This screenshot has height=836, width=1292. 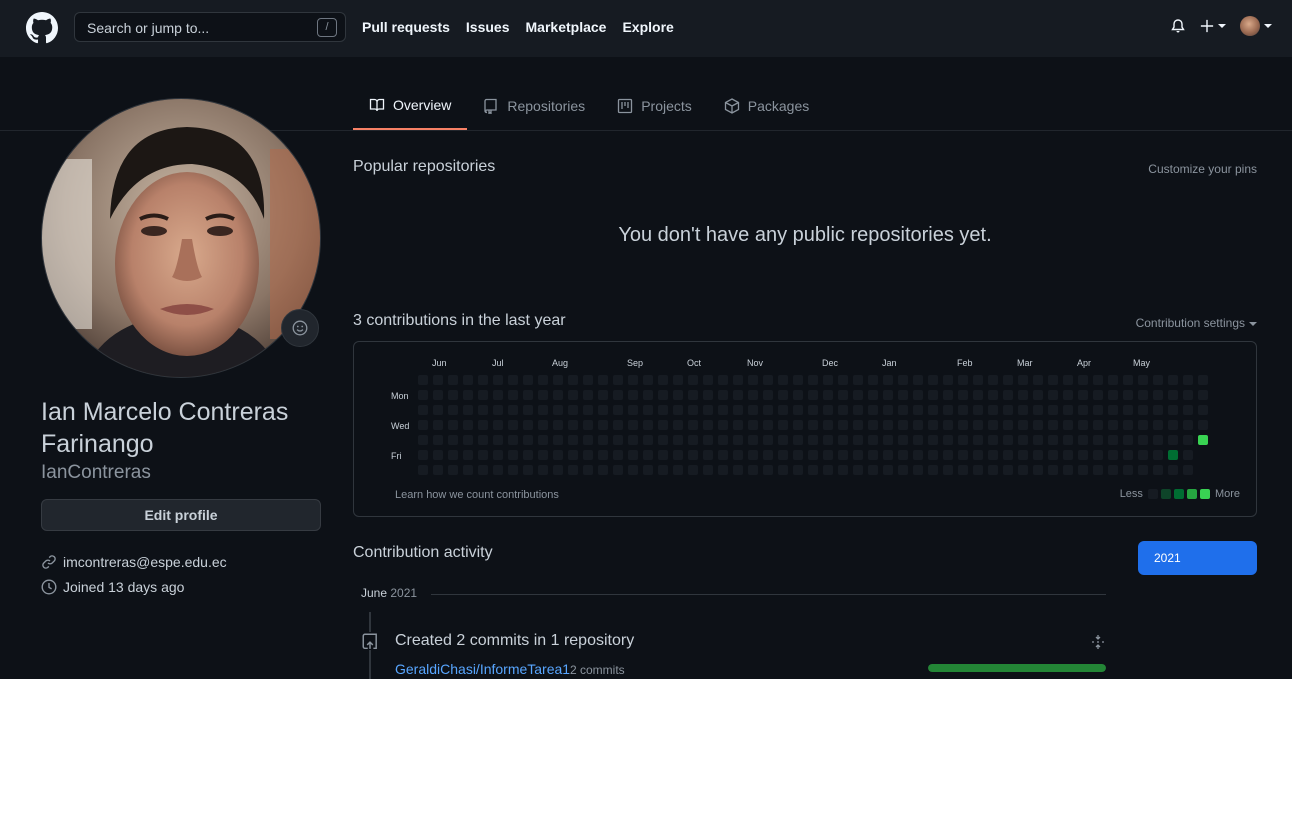 I want to click on tab-projects: Projects, so click(x=654, y=106).